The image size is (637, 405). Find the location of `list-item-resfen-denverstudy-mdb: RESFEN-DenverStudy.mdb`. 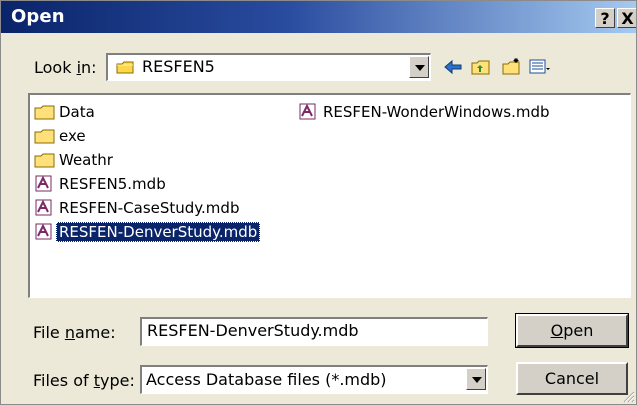

list-item-resfen-denverstudy-mdb: RESFEN-DenverStudy.mdb is located at coordinates (147, 231).